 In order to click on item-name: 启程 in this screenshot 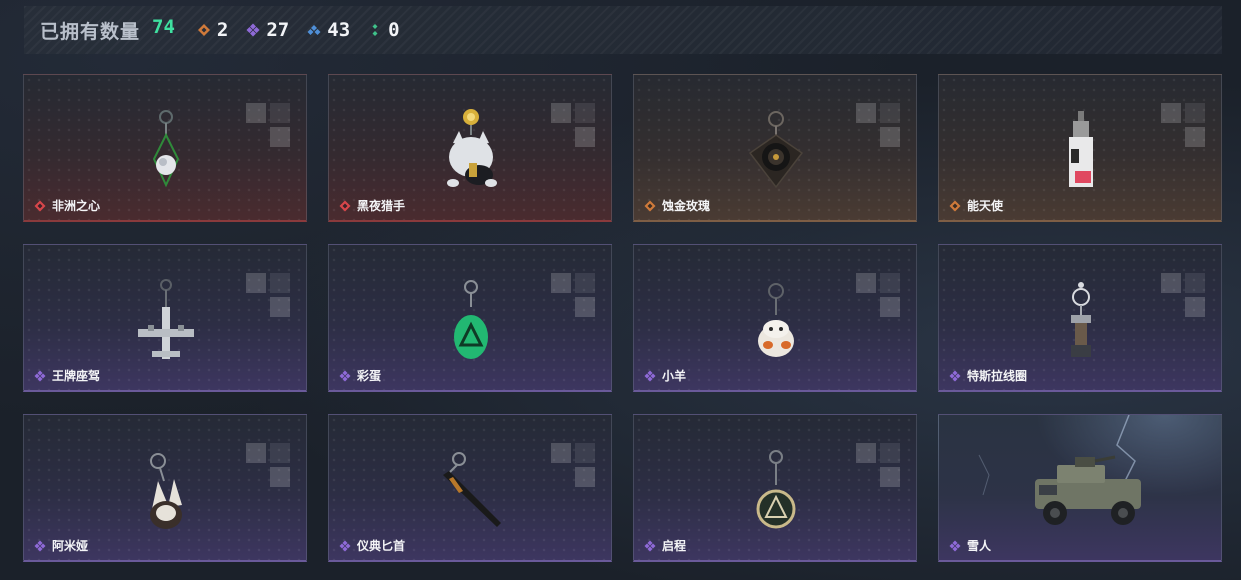, I will do `click(674, 546)`.